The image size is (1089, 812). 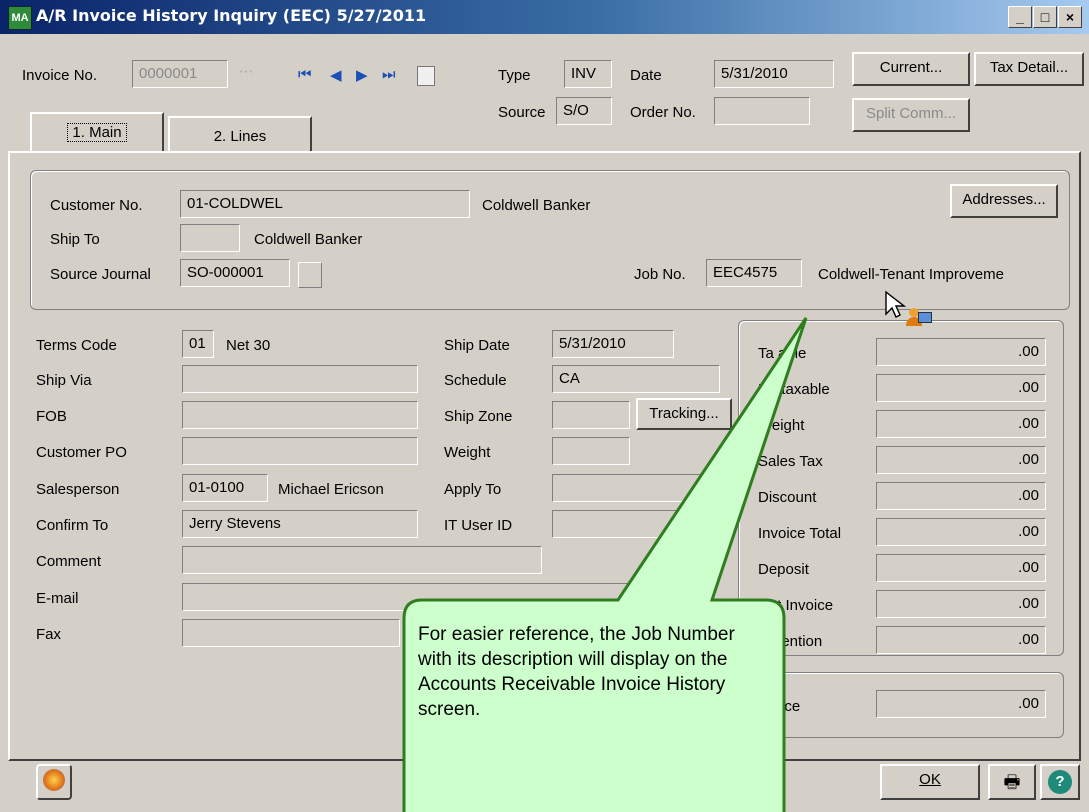 I want to click on mouse-cursor-icon, so click(x=895, y=304).